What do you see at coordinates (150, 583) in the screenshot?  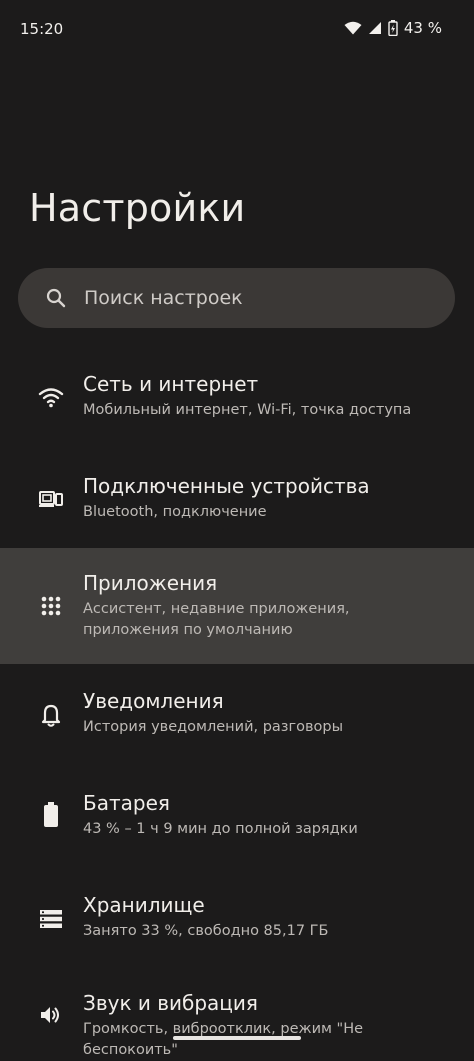 I see `settings-item-title: Приложения` at bounding box center [150, 583].